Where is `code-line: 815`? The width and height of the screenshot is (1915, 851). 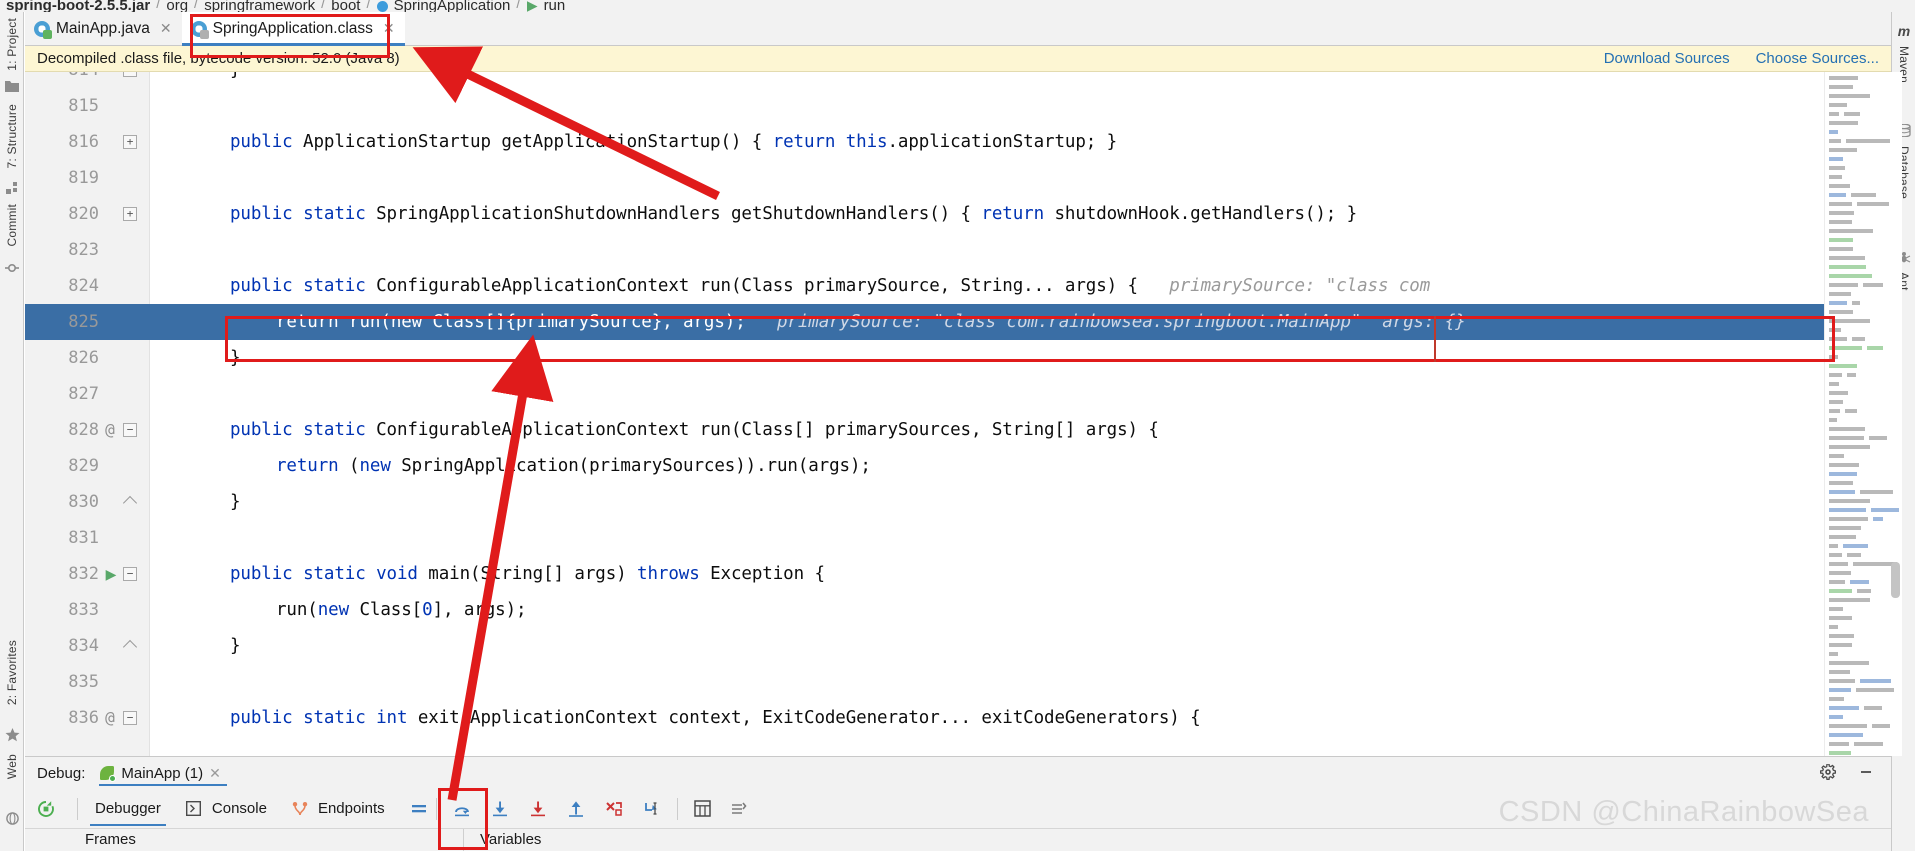 code-line: 815 is located at coordinates (958, 106).